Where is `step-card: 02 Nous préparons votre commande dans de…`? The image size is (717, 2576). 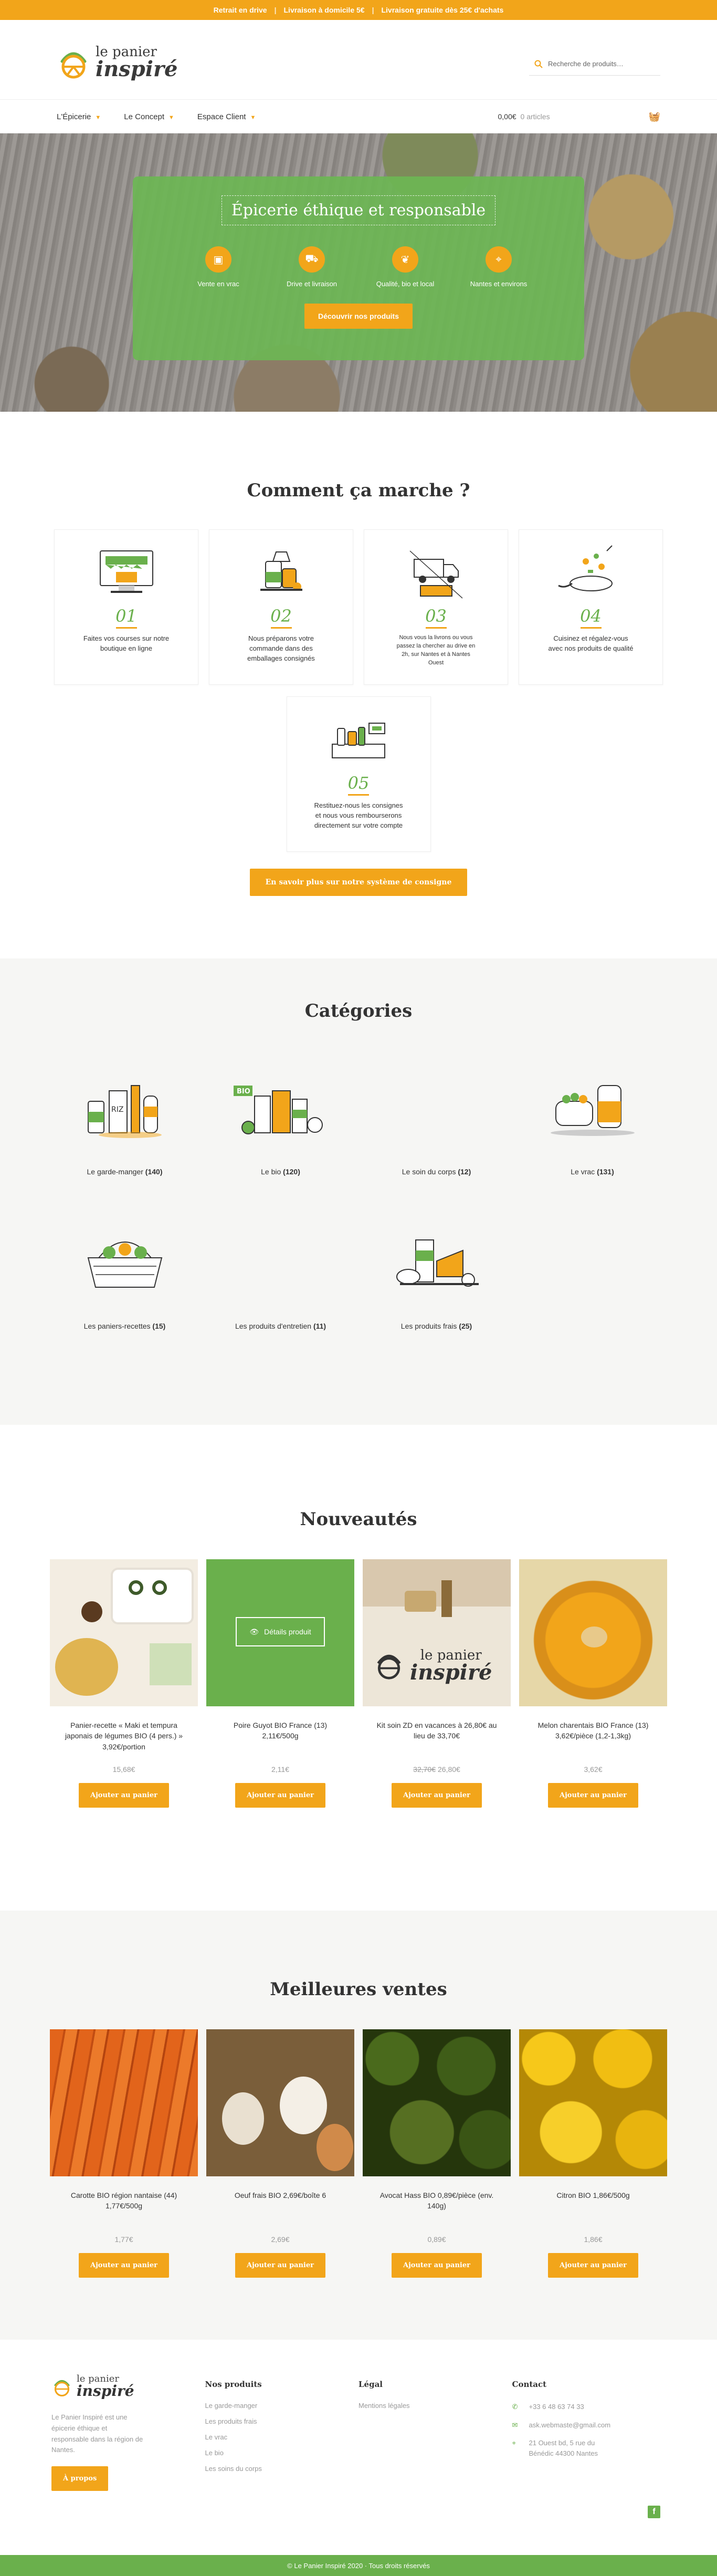 step-card: 02 Nous préparons votre commande dans de… is located at coordinates (281, 607).